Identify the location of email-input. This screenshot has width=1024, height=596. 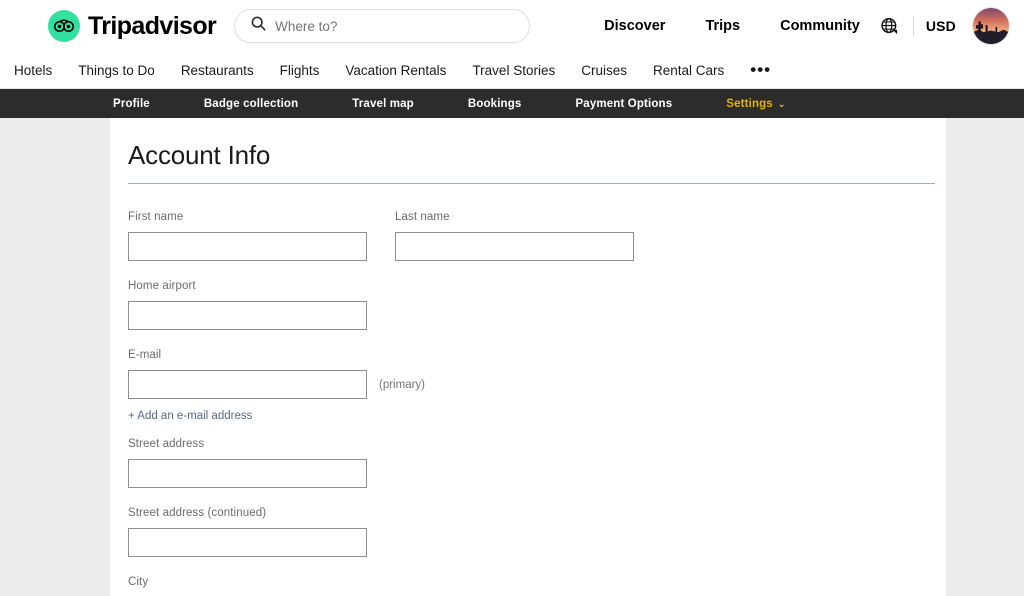
(247, 384).